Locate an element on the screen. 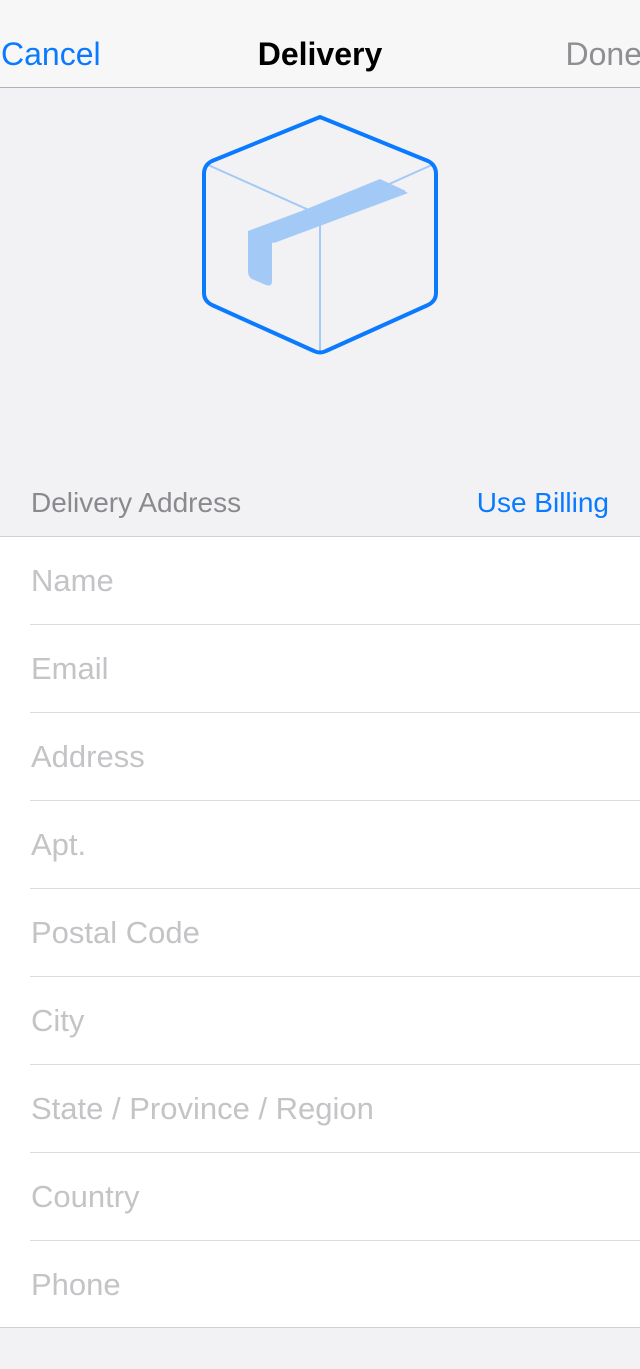  form-row-apt is located at coordinates (320, 845).